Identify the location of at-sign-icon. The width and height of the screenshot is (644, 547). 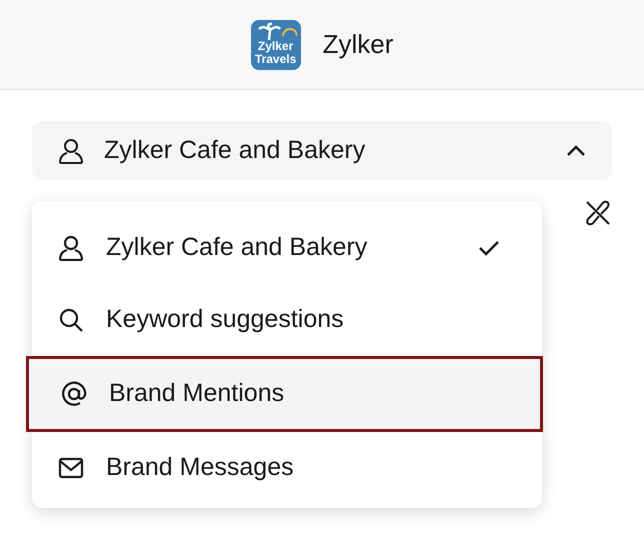
(74, 394).